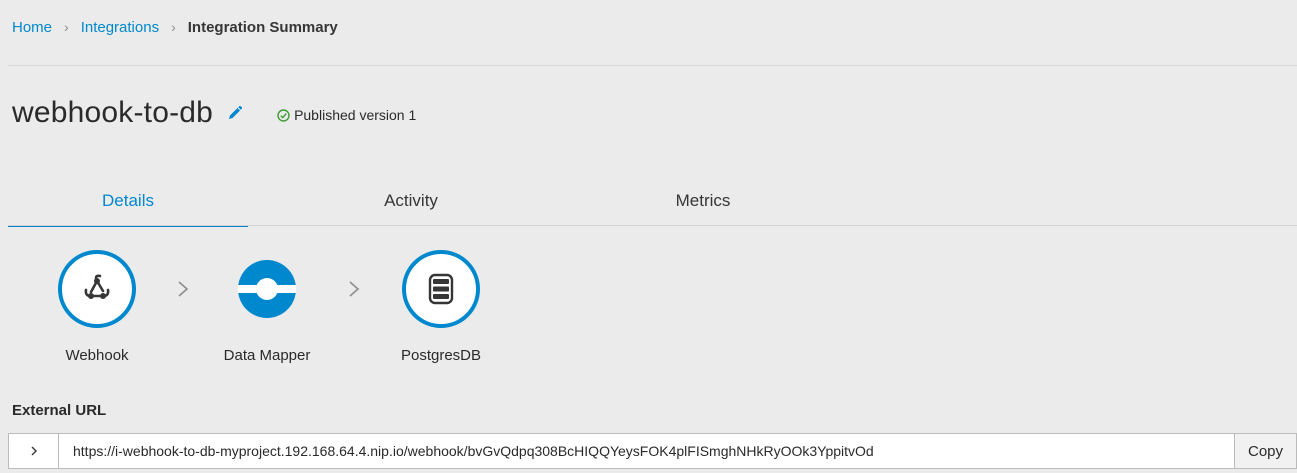 This screenshot has height=473, width=1297. I want to click on page-title: webhook-to-db, so click(113, 112).